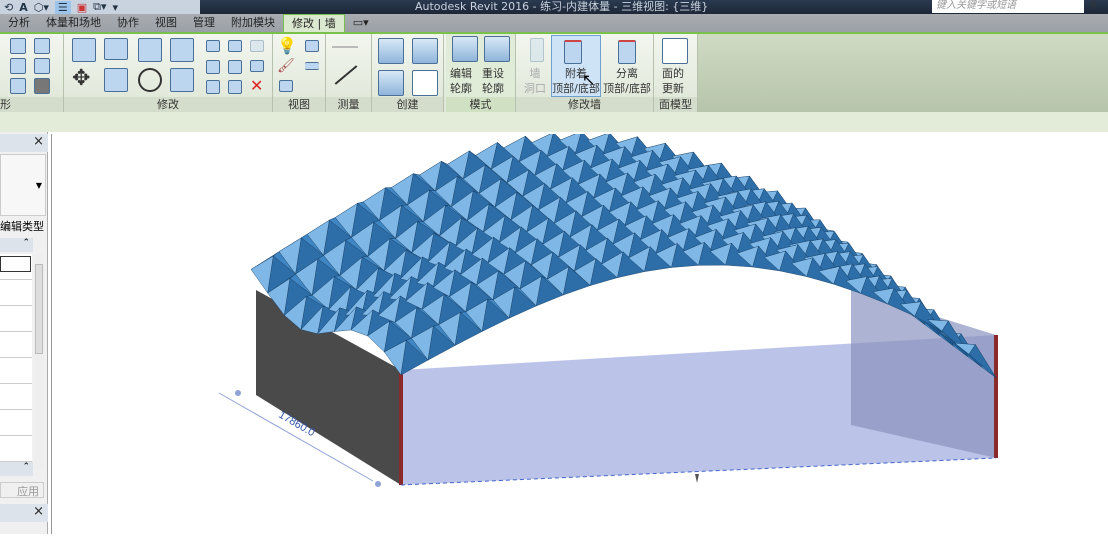 The width and height of the screenshot is (1108, 537). I want to click on offset-icon, so click(116, 49).